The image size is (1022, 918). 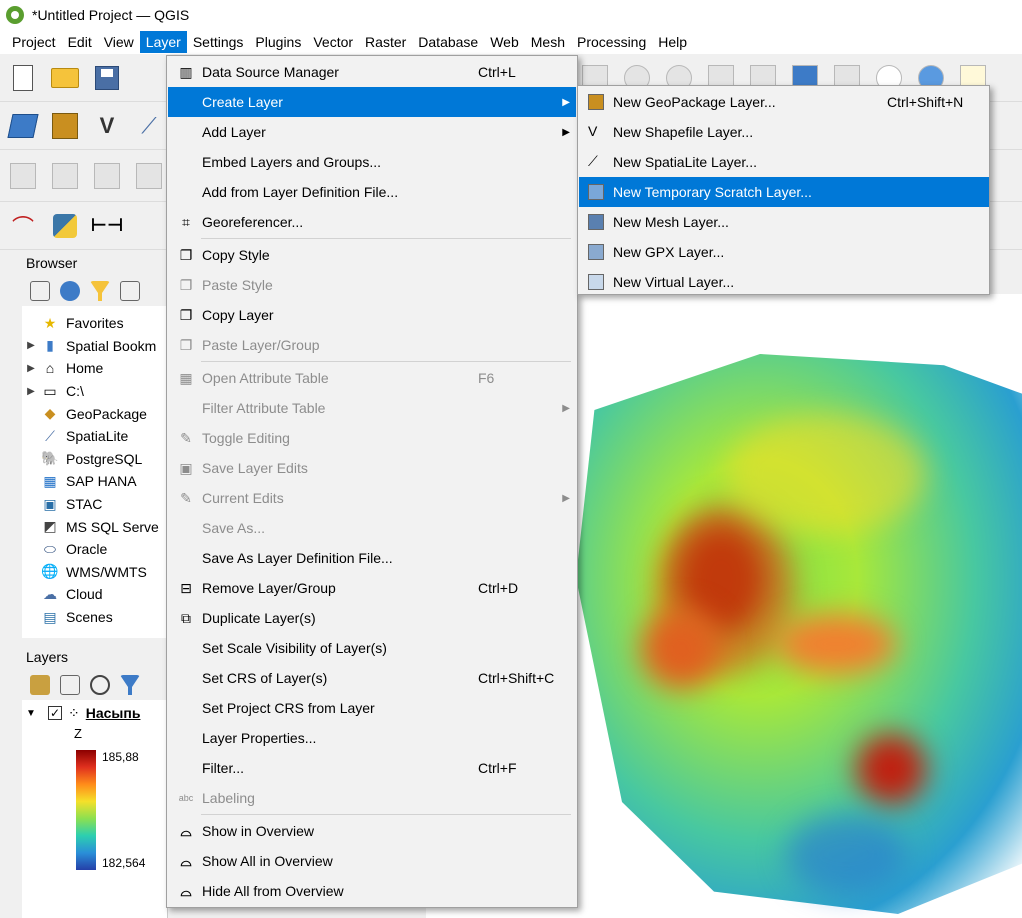 What do you see at coordinates (78, 733) in the screenshot?
I see `legend-field-label: Z` at bounding box center [78, 733].